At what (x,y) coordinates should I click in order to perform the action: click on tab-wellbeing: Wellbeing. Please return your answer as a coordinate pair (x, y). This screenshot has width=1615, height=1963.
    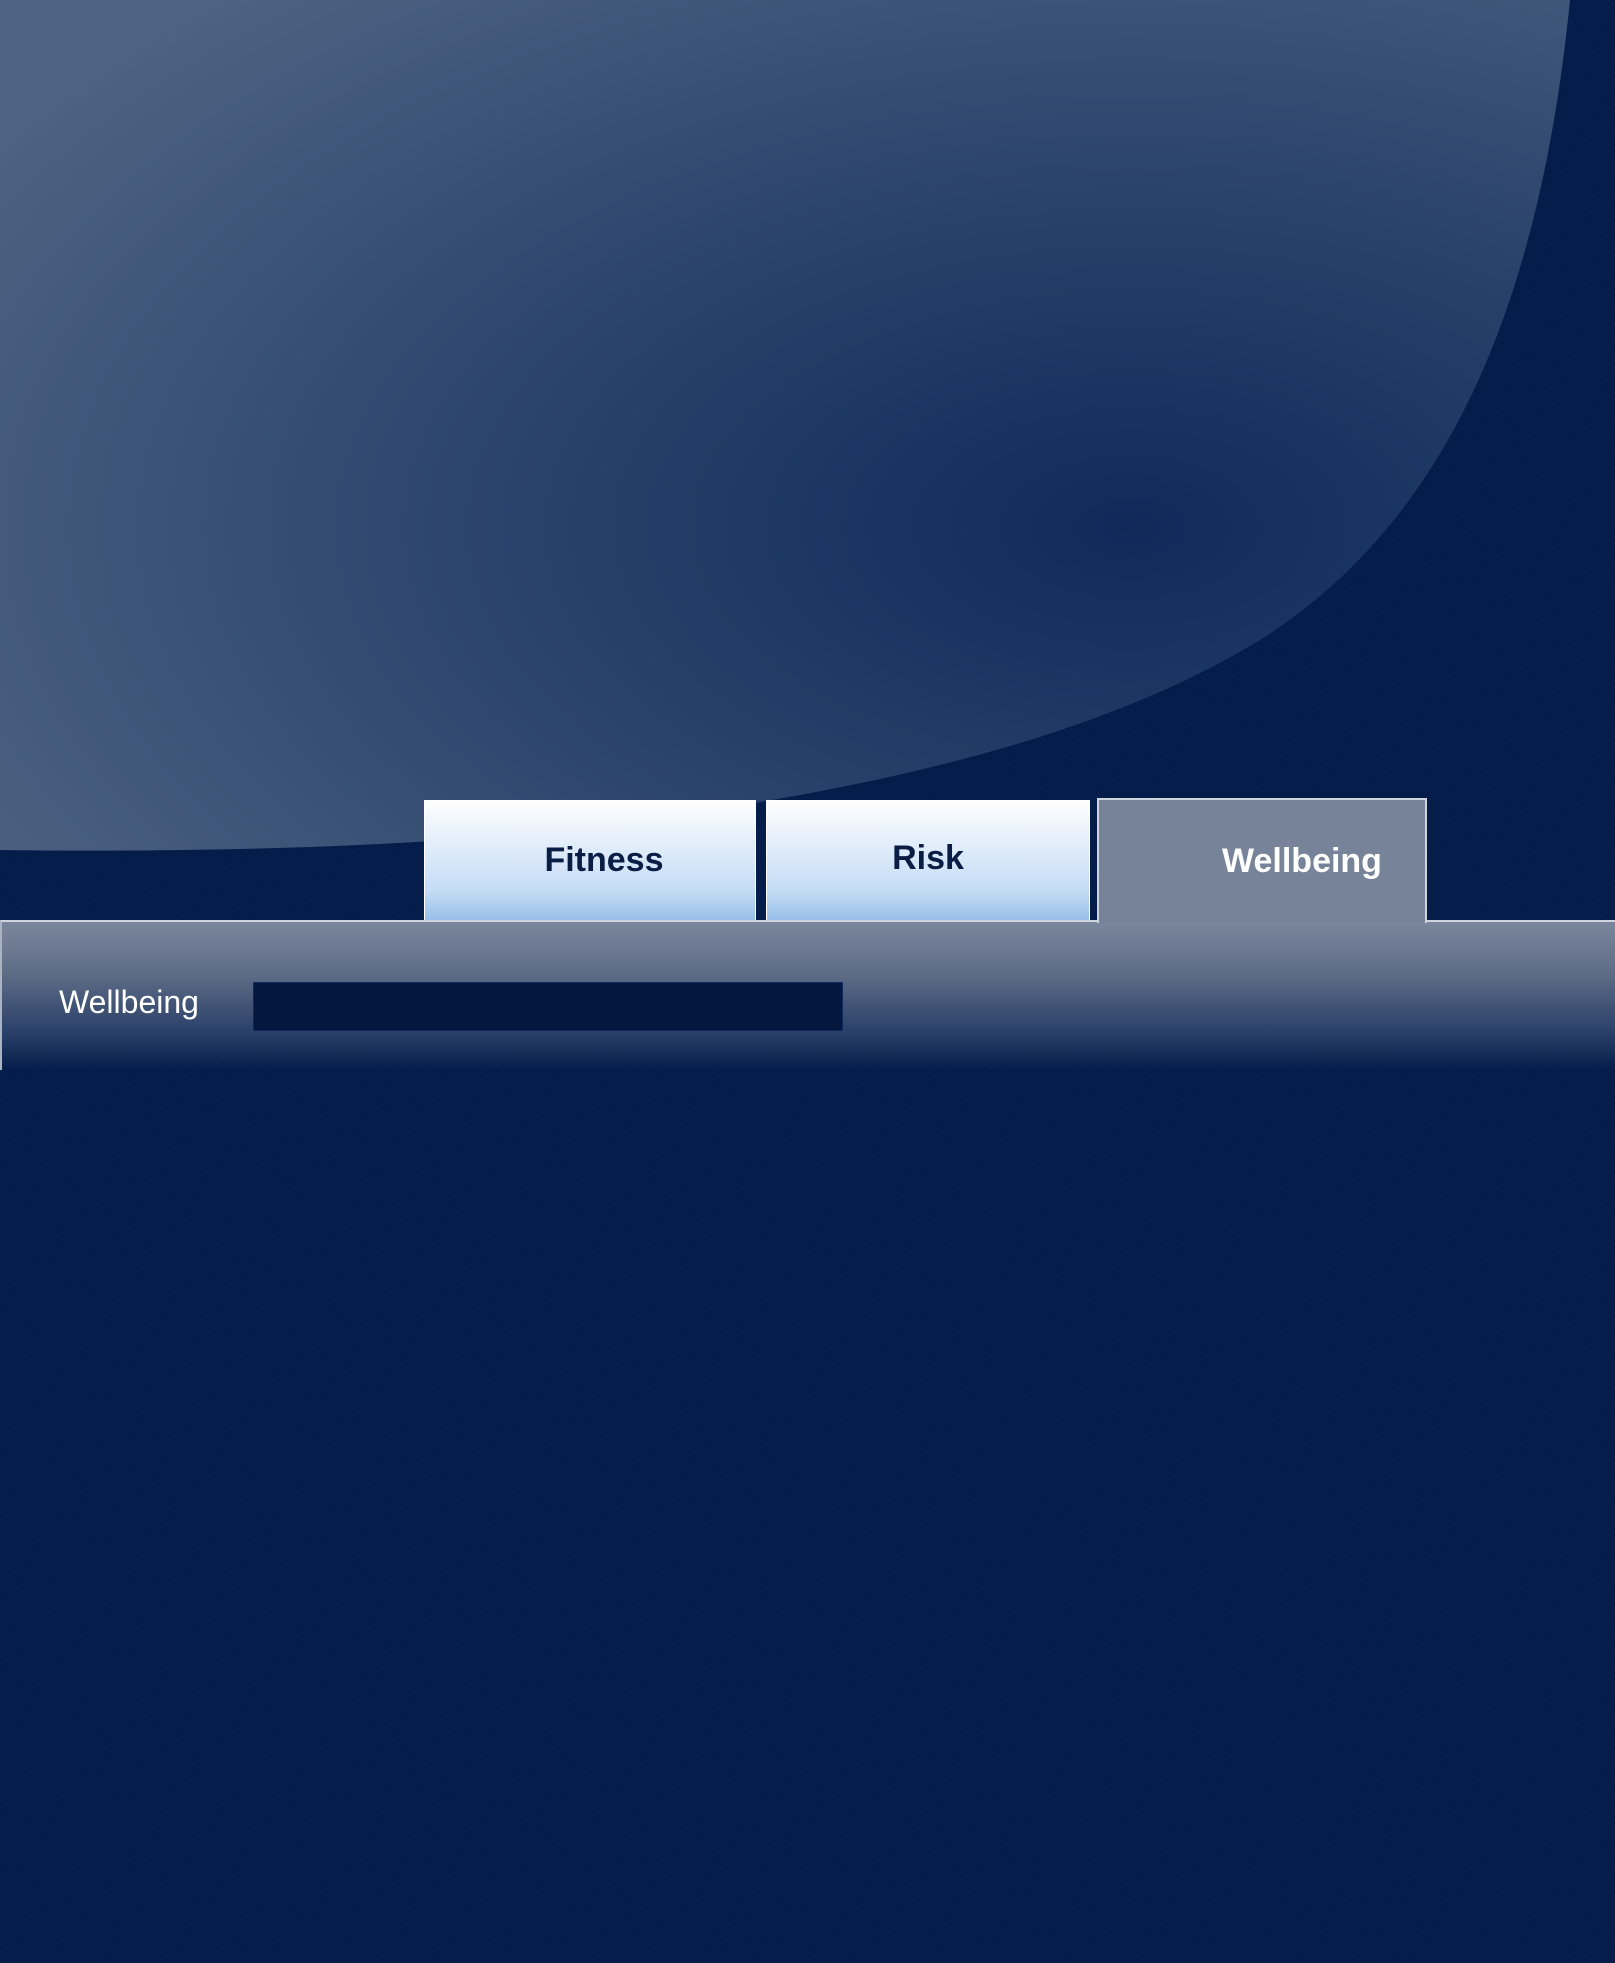
    Looking at the image, I should click on (1262, 860).